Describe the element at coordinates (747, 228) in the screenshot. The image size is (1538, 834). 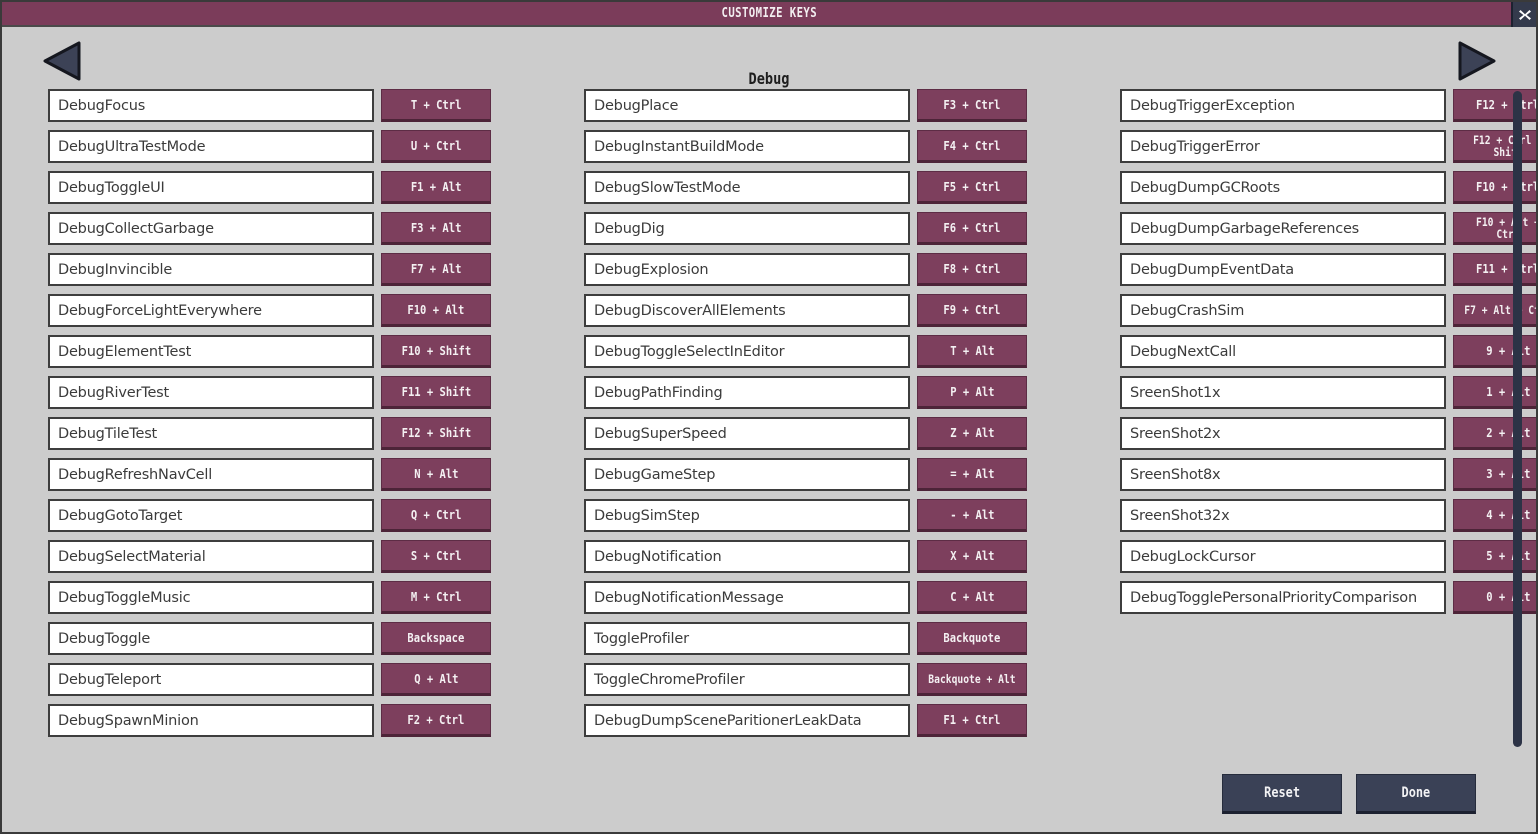
I see `action-name-field: DebugDig` at that location.